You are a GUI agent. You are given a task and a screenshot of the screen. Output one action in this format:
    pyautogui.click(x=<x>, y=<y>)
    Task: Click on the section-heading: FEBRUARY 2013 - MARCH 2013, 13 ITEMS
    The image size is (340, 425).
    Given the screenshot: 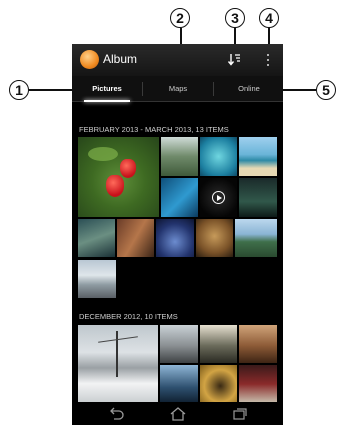 What is the action you would take?
    pyautogui.click(x=154, y=129)
    